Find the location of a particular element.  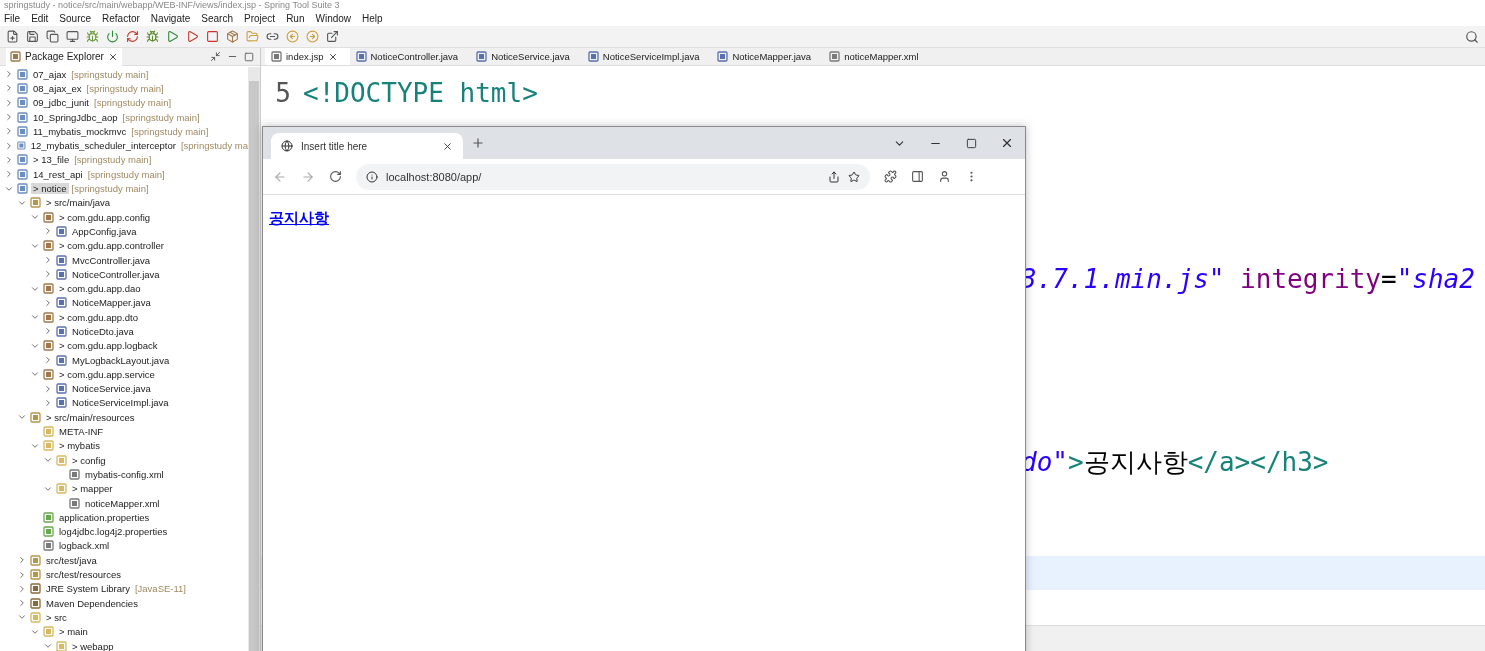

tree-item: > com.gdu.app.dto is located at coordinates (98, 317).